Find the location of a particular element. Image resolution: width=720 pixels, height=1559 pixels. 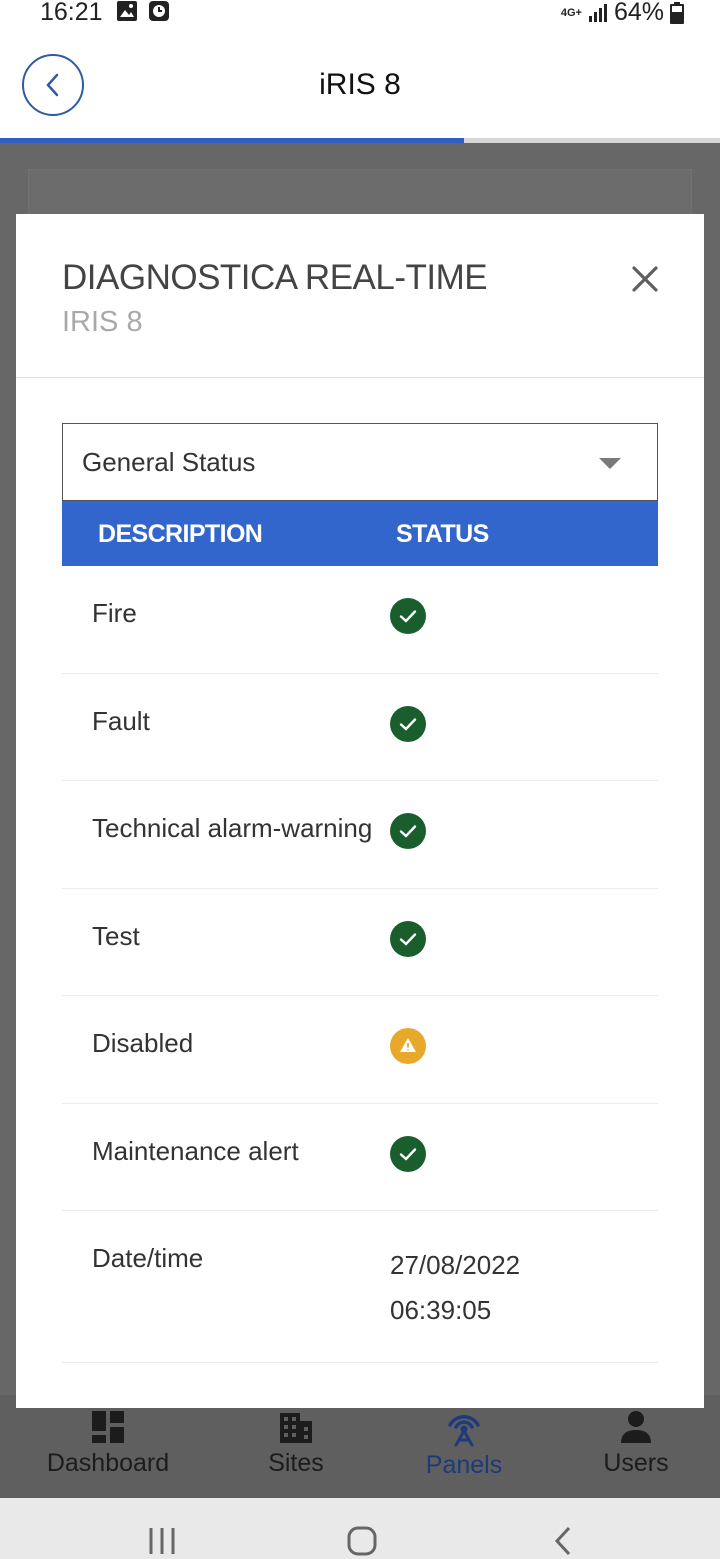

gallery-icon is located at coordinates (127, 11).